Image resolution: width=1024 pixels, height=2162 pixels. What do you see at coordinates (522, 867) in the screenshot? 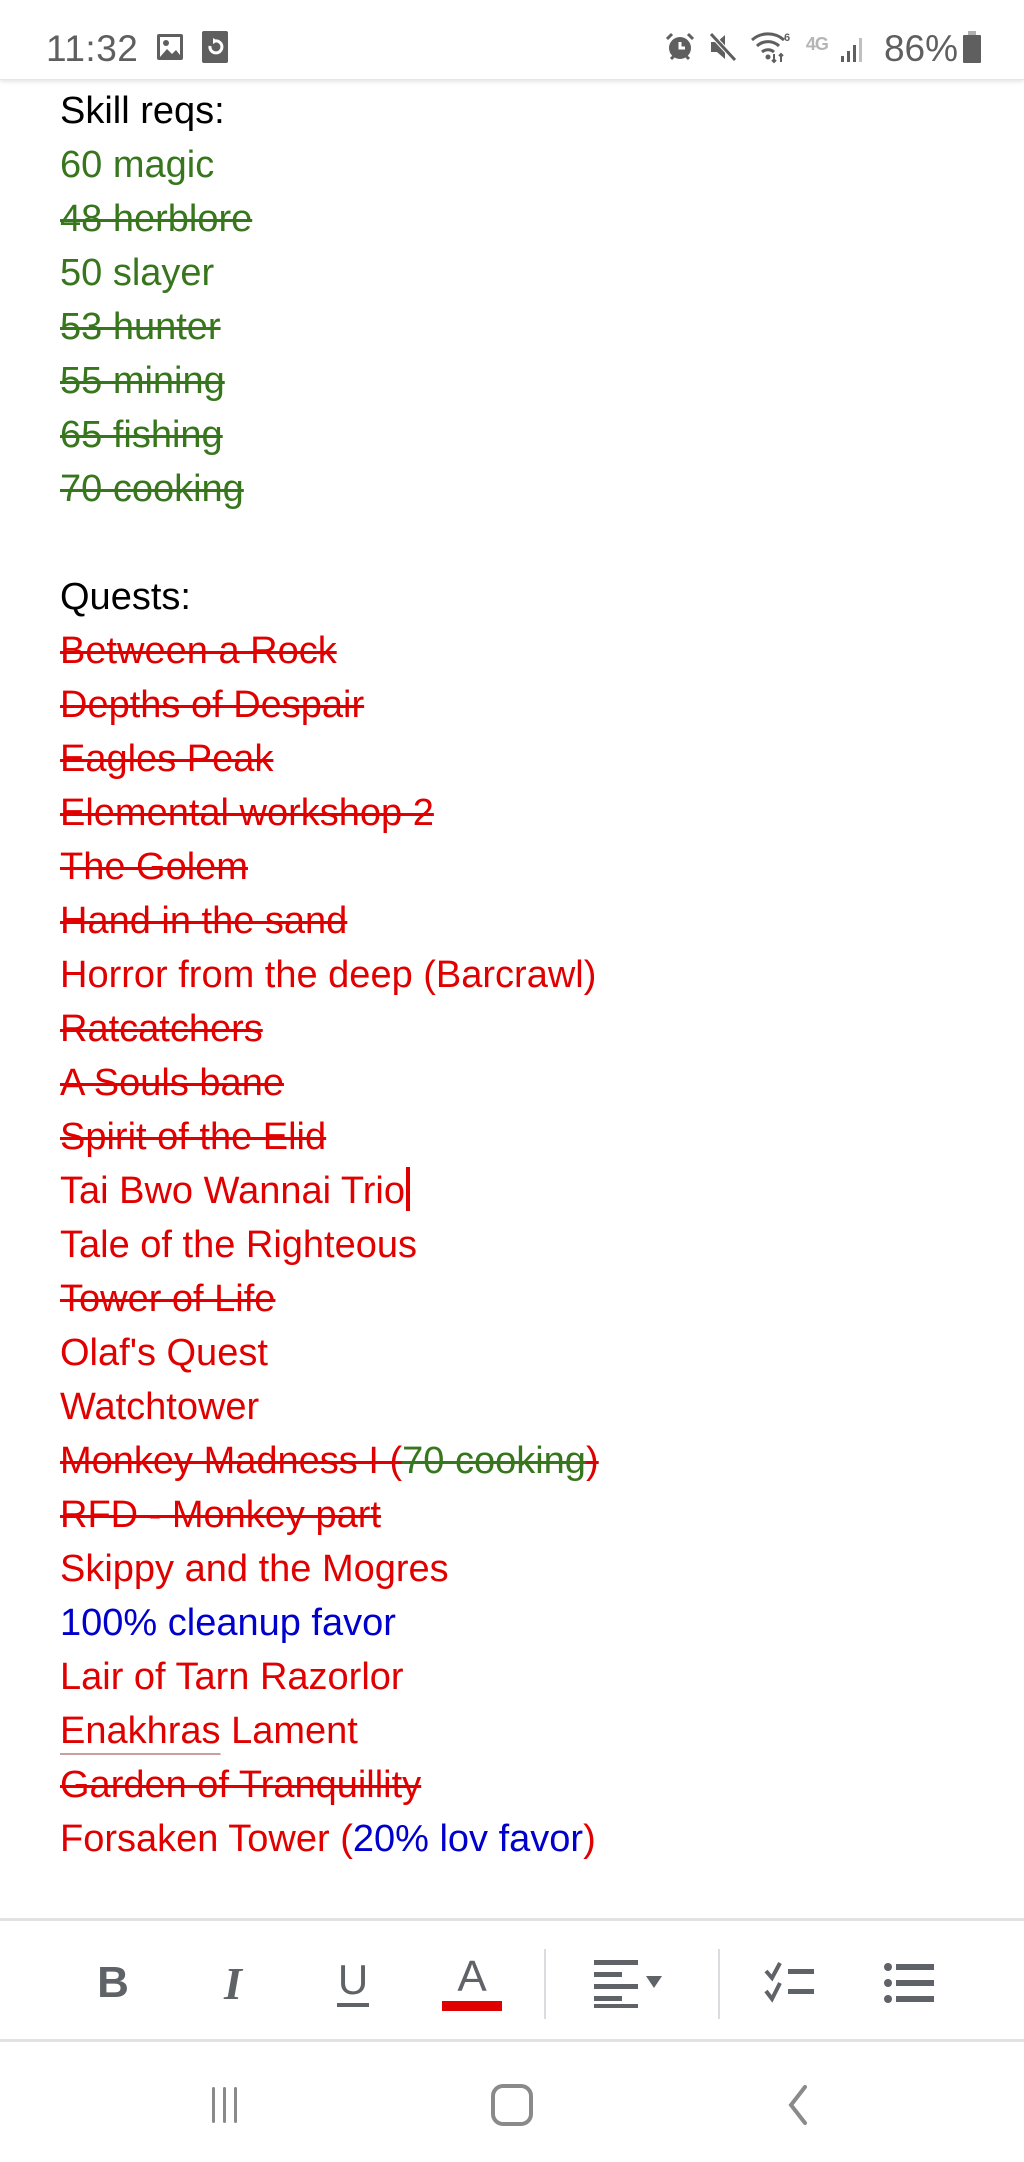
I see `quest-item: The Golem` at bounding box center [522, 867].